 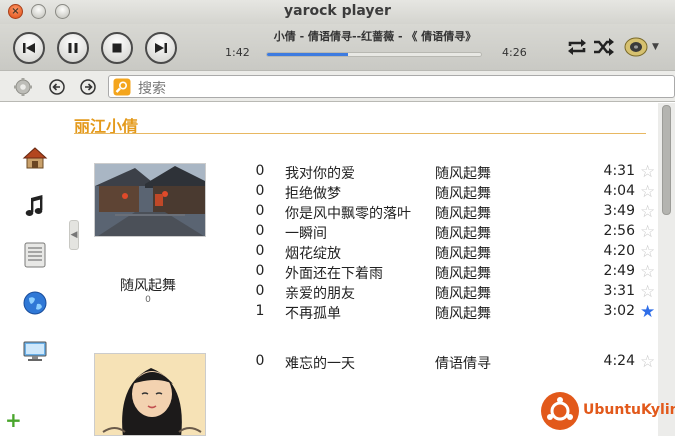 I want to click on track-duration: 4:04, so click(x=619, y=191).